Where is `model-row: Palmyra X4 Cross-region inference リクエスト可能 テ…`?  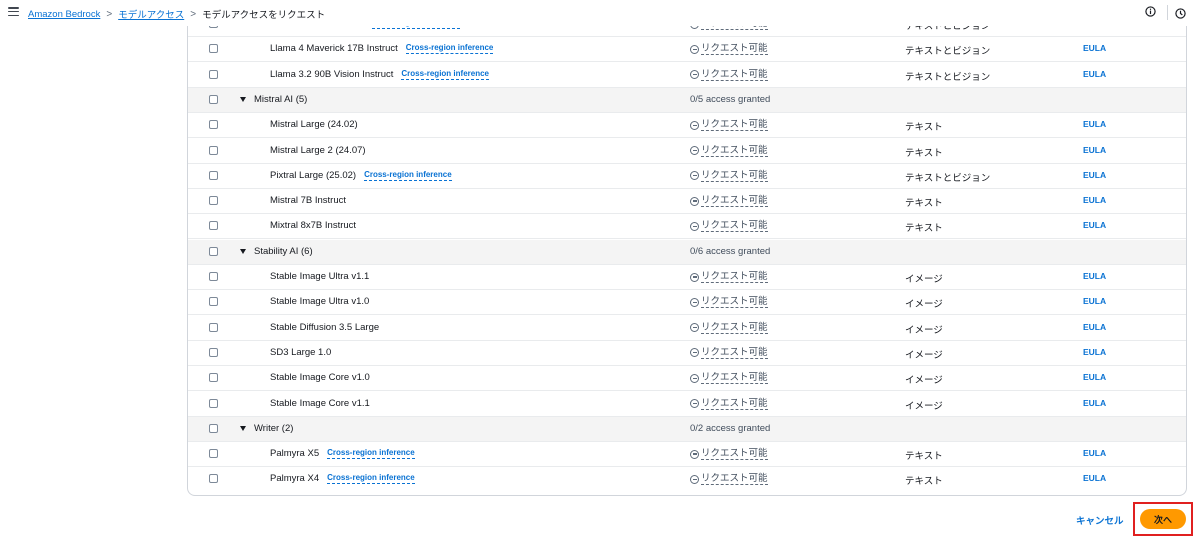
model-row: Palmyra X4 Cross-region inference リクエスト可能 テ… is located at coordinates (687, 479).